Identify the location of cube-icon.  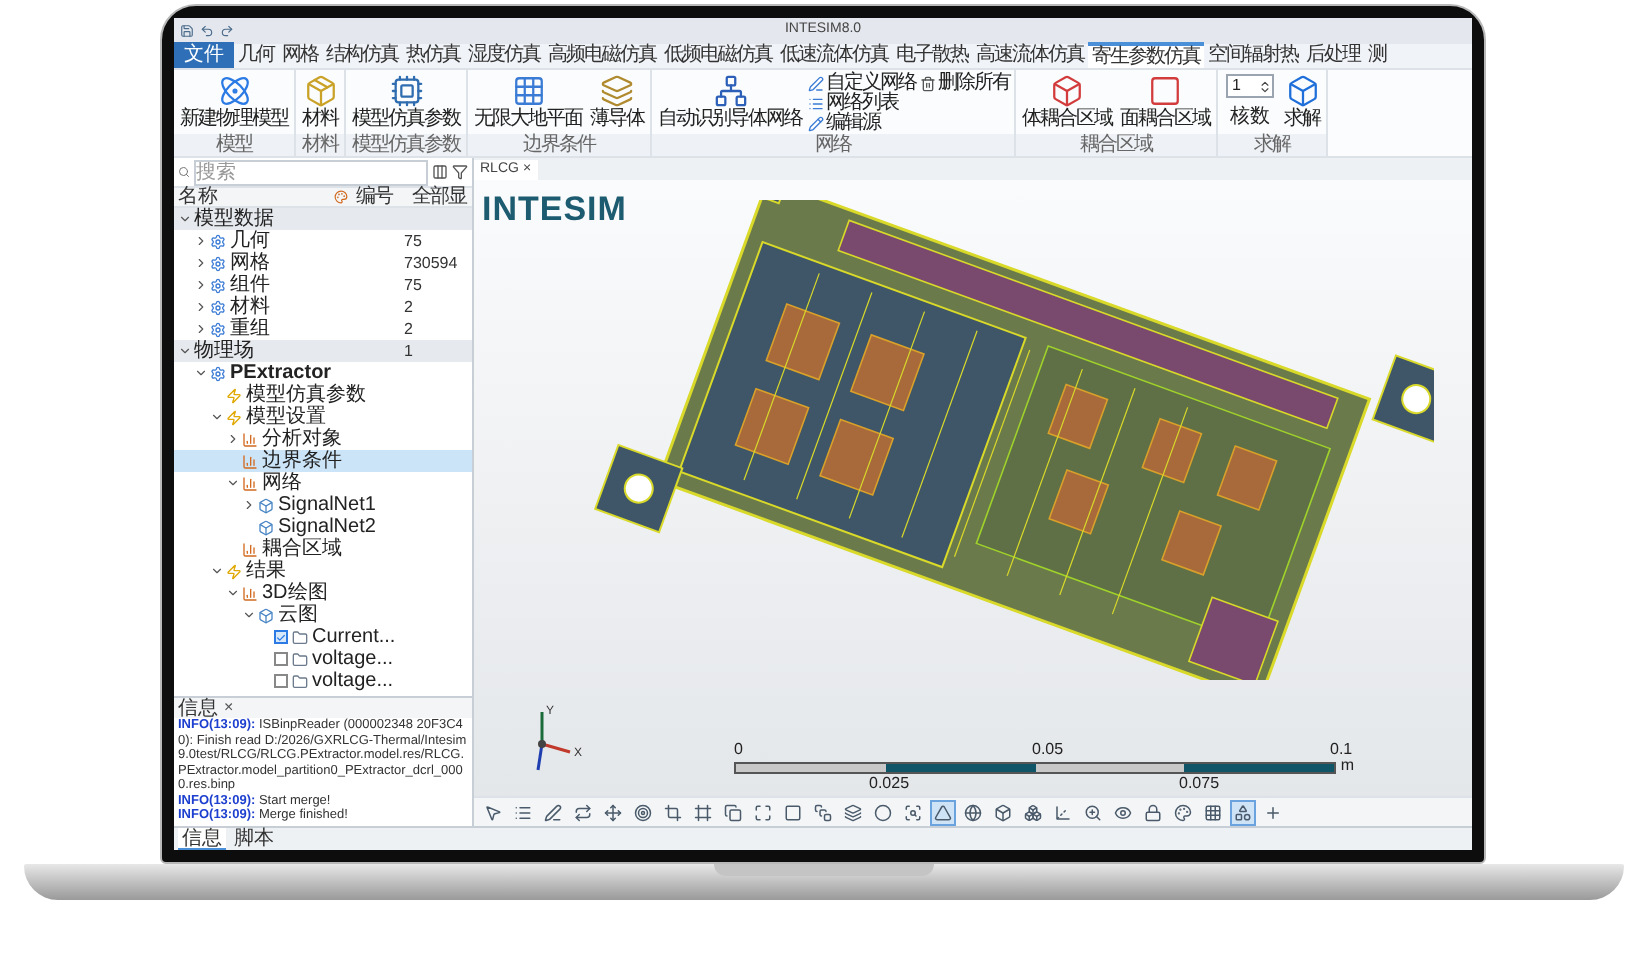
(1302, 91).